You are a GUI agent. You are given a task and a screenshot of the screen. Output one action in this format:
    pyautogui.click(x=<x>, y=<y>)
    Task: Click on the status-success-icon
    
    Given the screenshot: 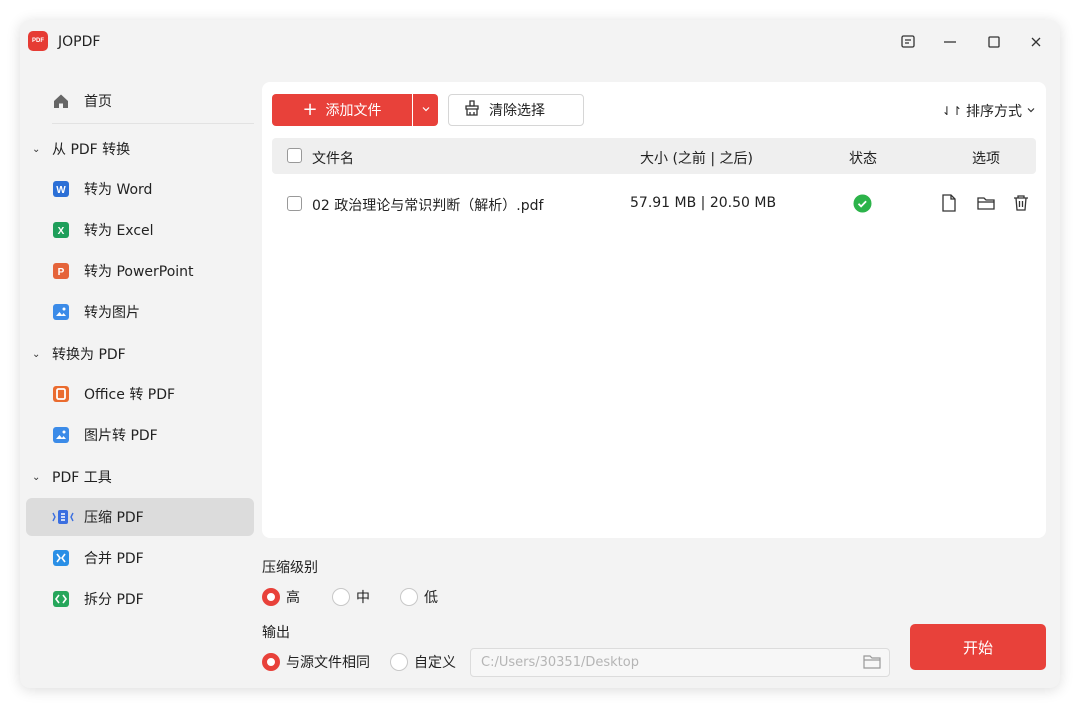 What is the action you would take?
    pyautogui.click(x=862, y=205)
    